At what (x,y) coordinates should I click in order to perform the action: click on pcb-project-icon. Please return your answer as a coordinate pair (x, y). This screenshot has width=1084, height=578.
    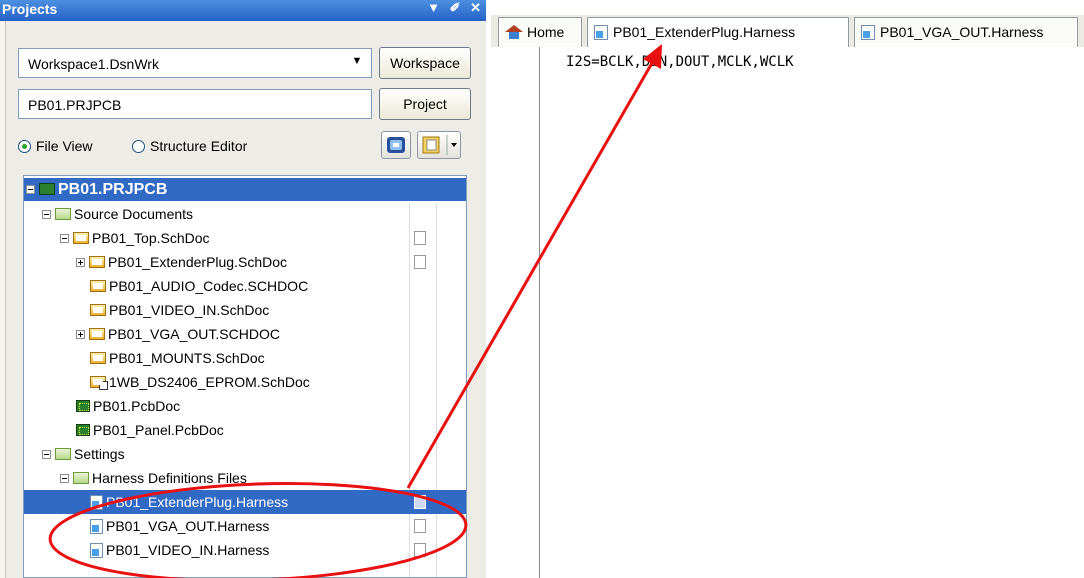
    Looking at the image, I should click on (47, 189).